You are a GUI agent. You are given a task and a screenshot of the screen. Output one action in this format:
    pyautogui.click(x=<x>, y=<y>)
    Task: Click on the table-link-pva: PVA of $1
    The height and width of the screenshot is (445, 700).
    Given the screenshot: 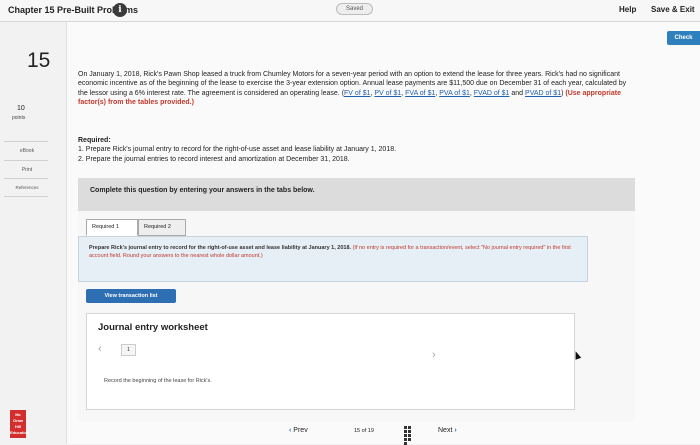 What is the action you would take?
    pyautogui.click(x=454, y=93)
    